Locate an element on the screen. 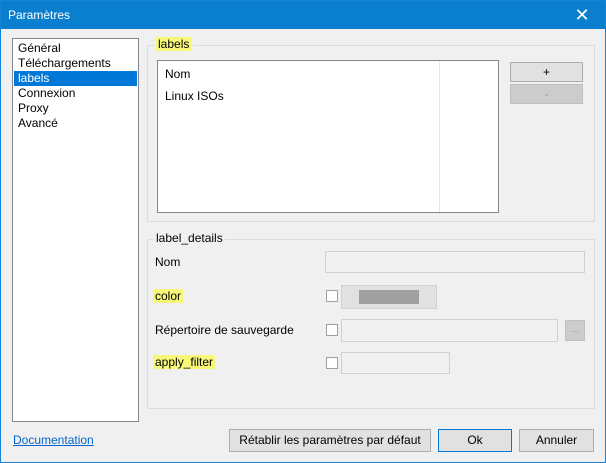  sidebar-item-labels: labels is located at coordinates (75, 78).